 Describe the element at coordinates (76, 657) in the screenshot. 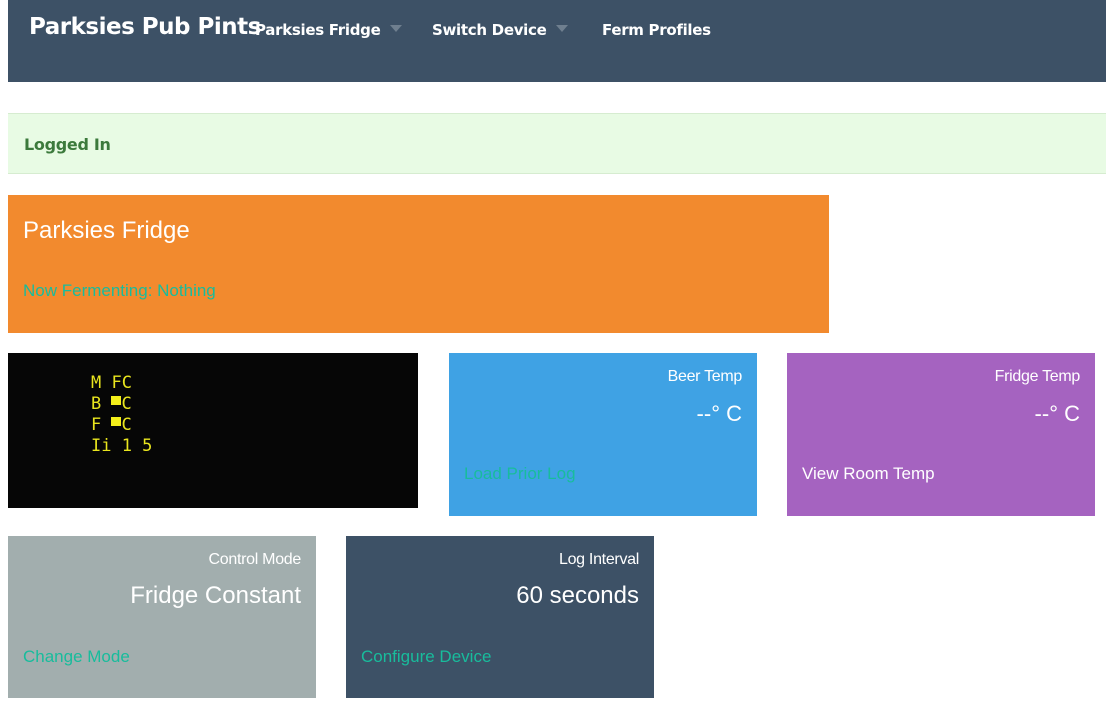

I see `change-mode-link: Change Mode` at that location.